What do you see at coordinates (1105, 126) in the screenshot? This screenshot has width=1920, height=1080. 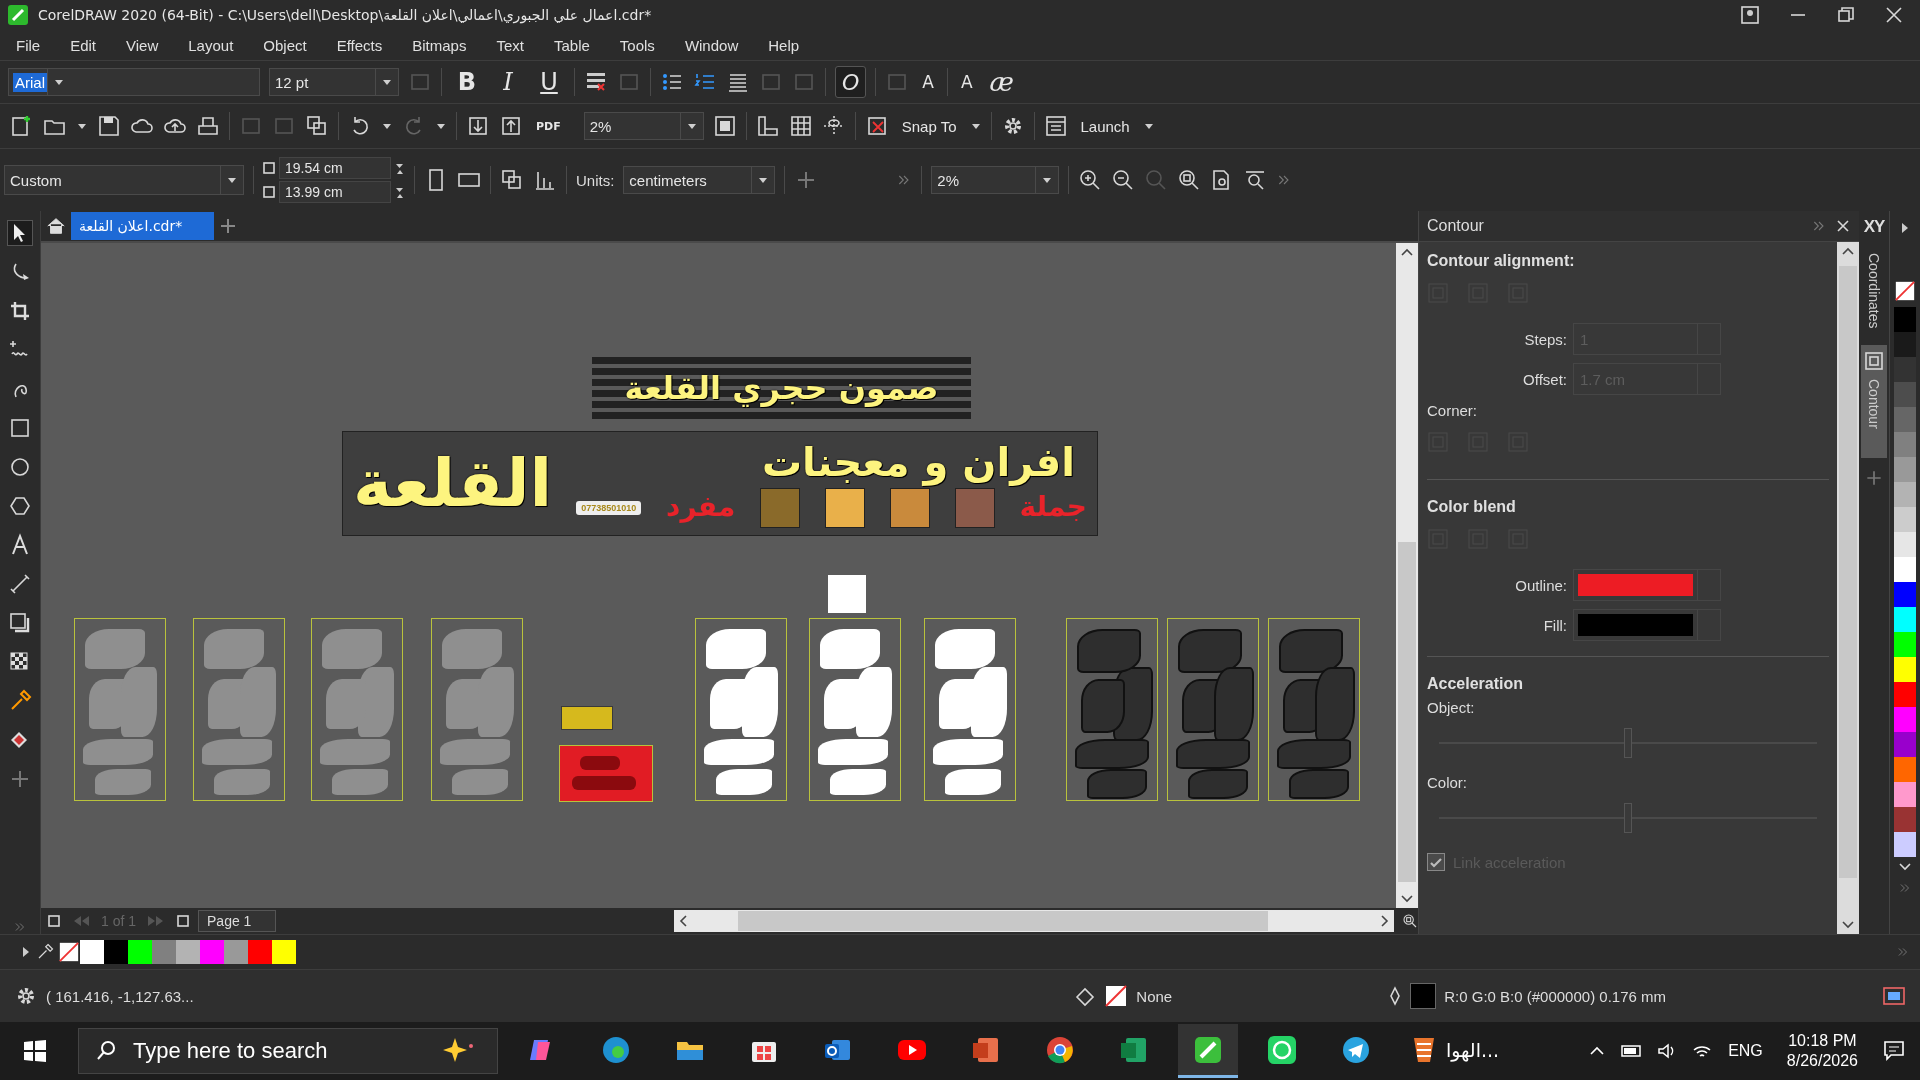 I see `launch-button: Launch` at bounding box center [1105, 126].